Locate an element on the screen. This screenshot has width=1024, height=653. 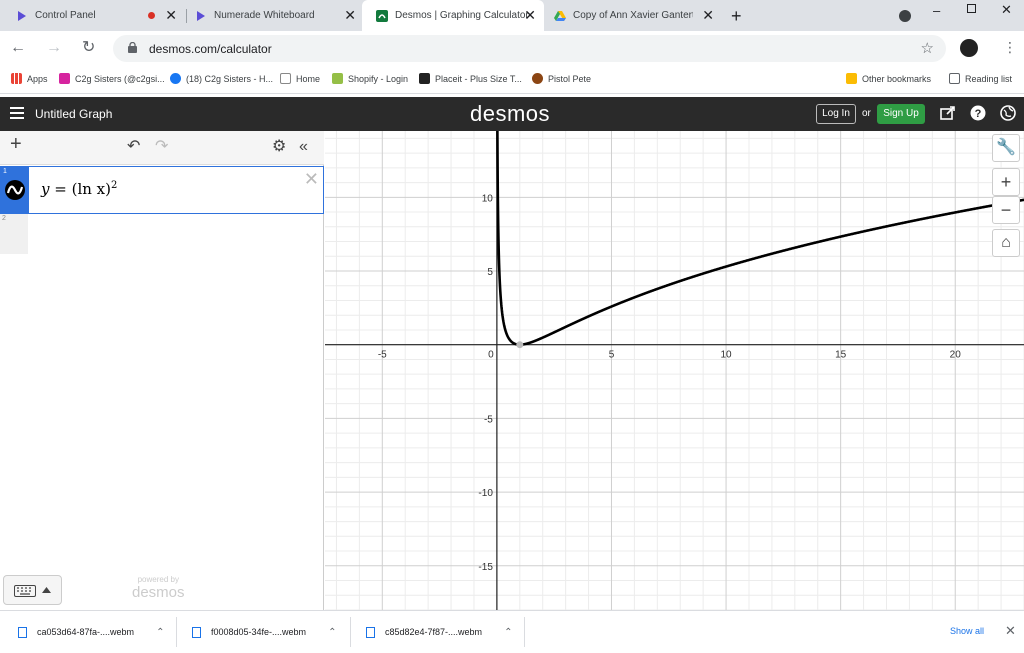
tab-numerade-whiteboard: Numerade Whiteboard ✕ is located at coordinates (272, 15).